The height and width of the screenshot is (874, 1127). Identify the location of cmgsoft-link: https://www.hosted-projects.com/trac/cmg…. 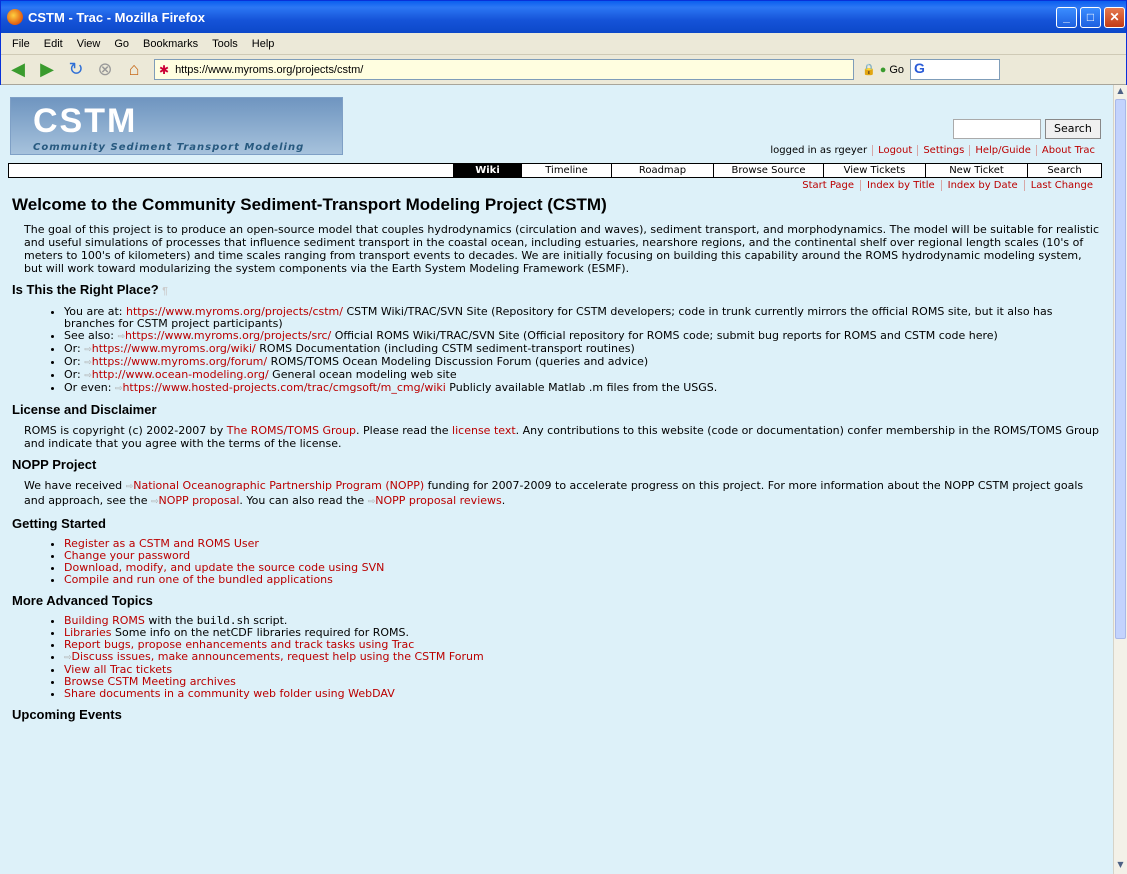
(283, 387).